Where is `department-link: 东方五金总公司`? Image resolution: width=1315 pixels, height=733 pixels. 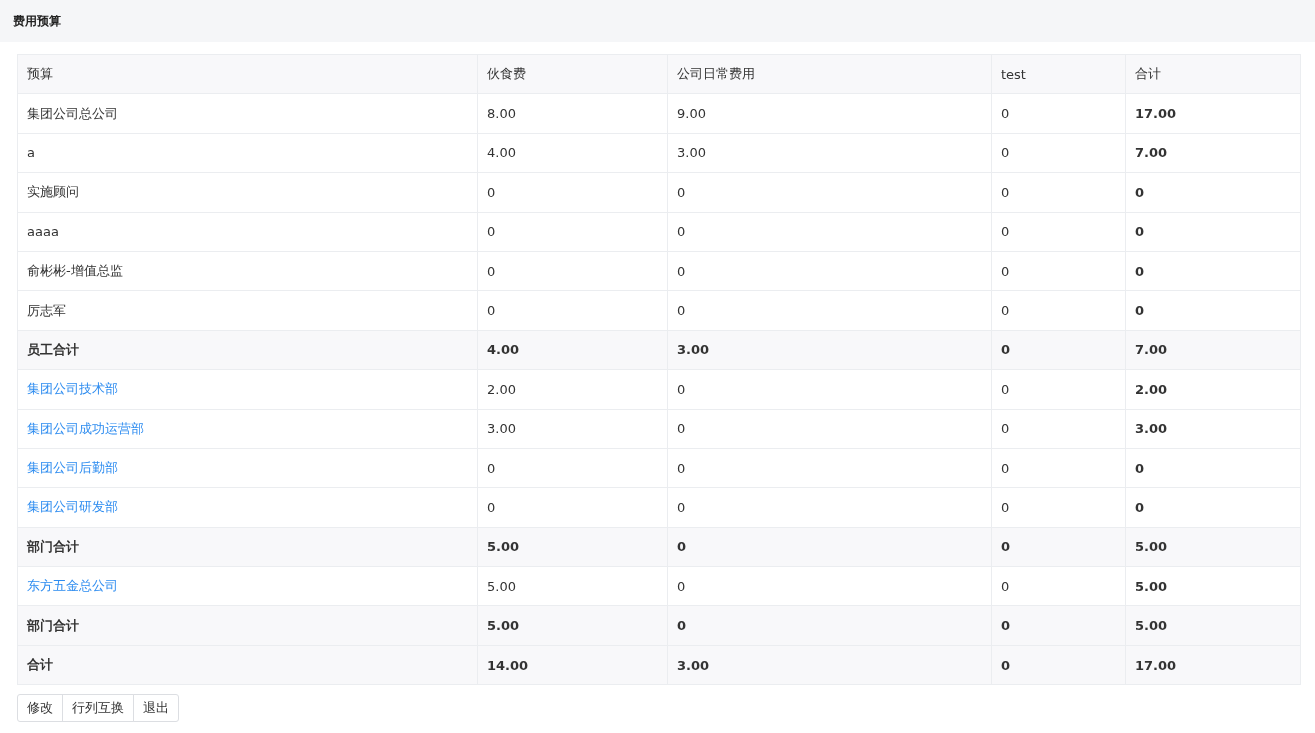 department-link: 东方五金总公司 is located at coordinates (72, 586).